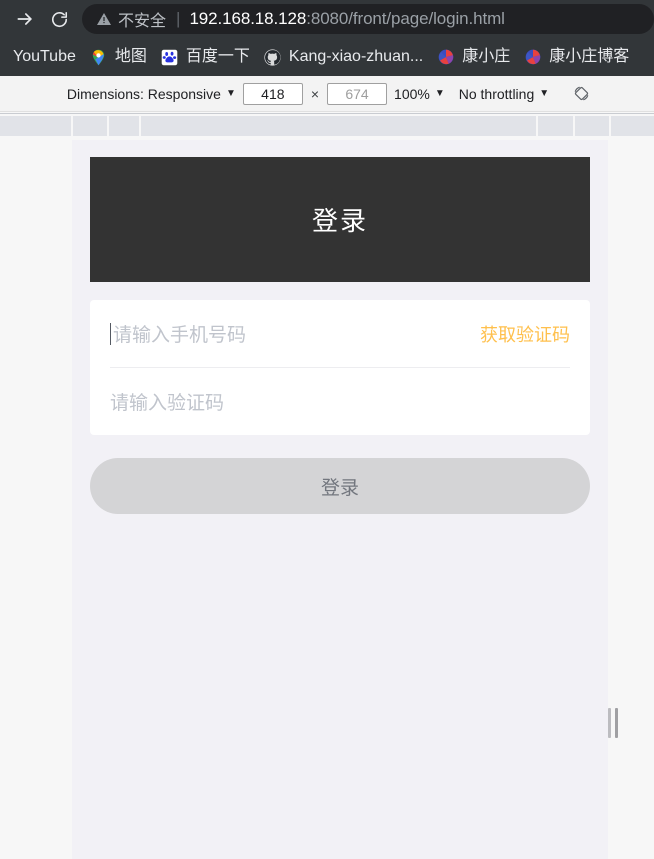 The image size is (654, 859). Describe the element at coordinates (273, 57) in the screenshot. I see `github-icon` at that location.